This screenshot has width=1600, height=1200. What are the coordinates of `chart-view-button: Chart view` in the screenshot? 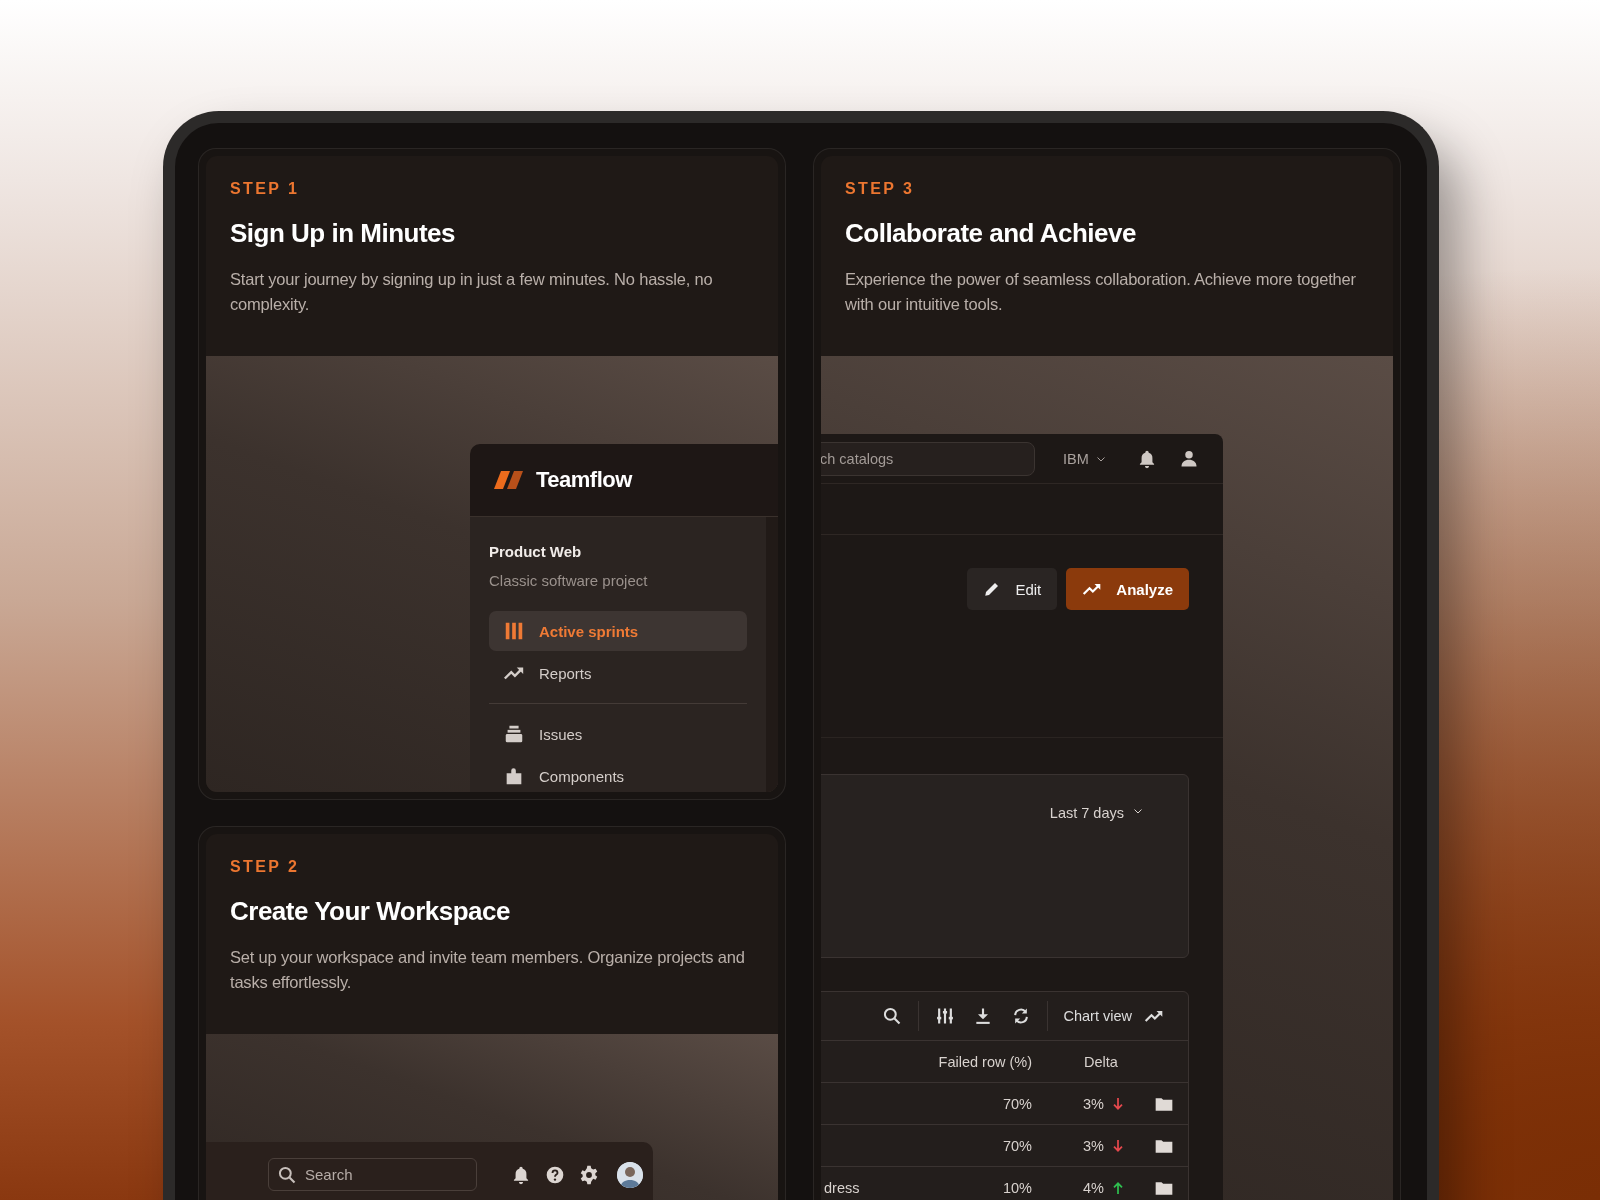 It's located at (1113, 1016).